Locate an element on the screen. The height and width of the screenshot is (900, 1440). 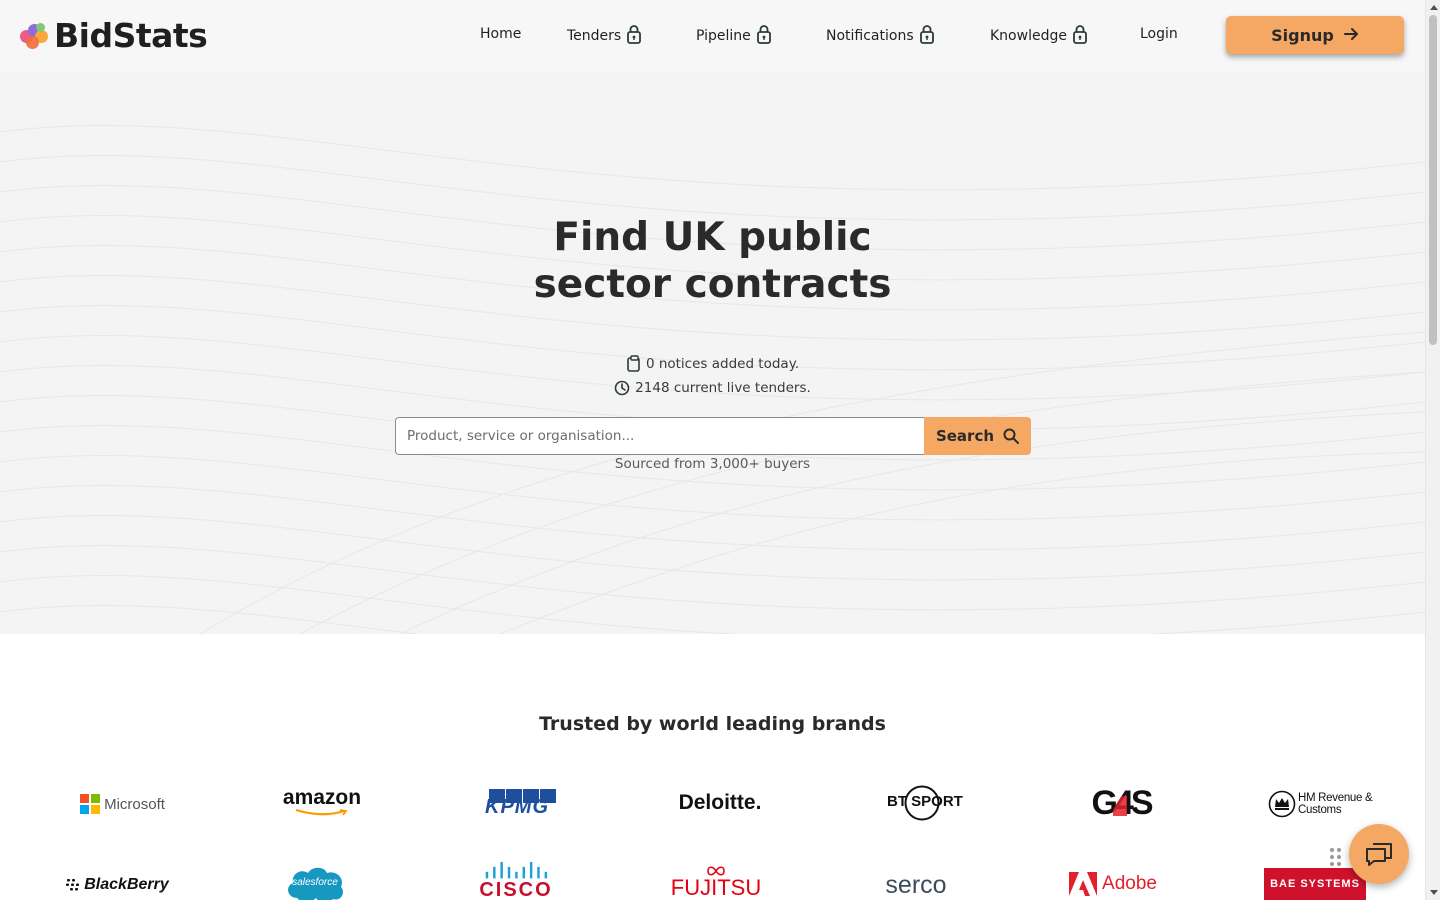
nav-tenders: Tenders is located at coordinates (604, 36).